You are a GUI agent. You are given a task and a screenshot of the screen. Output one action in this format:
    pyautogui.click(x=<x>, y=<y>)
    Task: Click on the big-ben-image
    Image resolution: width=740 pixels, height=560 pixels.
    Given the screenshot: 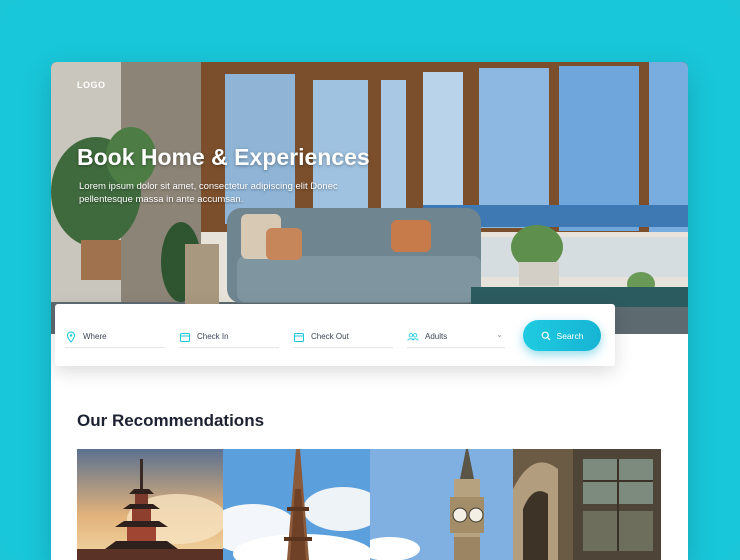 What is the action you would take?
    pyautogui.click(x=441, y=504)
    